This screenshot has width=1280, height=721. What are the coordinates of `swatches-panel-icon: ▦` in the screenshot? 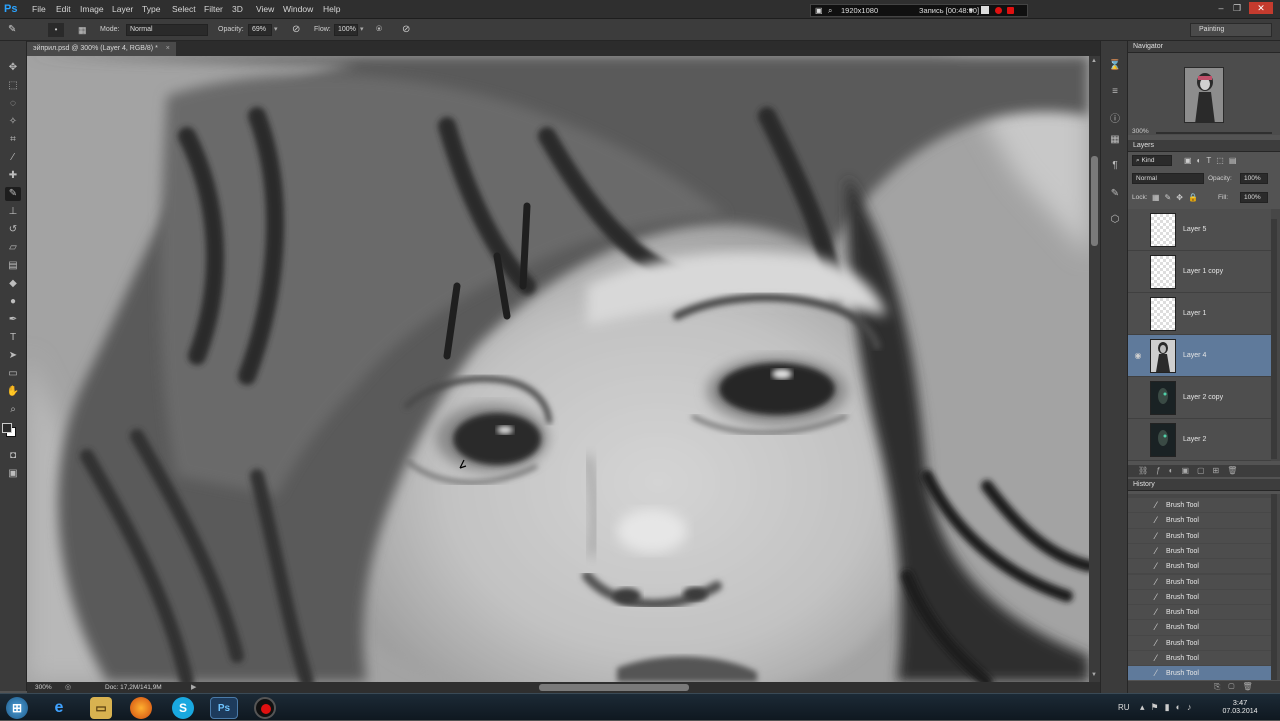 It's located at (1115, 140).